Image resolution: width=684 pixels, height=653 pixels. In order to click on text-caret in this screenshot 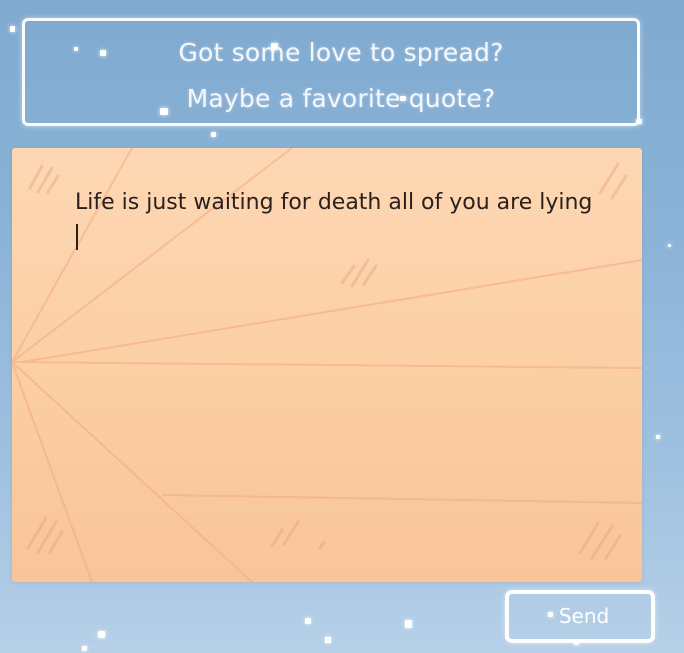, I will do `click(77, 237)`.